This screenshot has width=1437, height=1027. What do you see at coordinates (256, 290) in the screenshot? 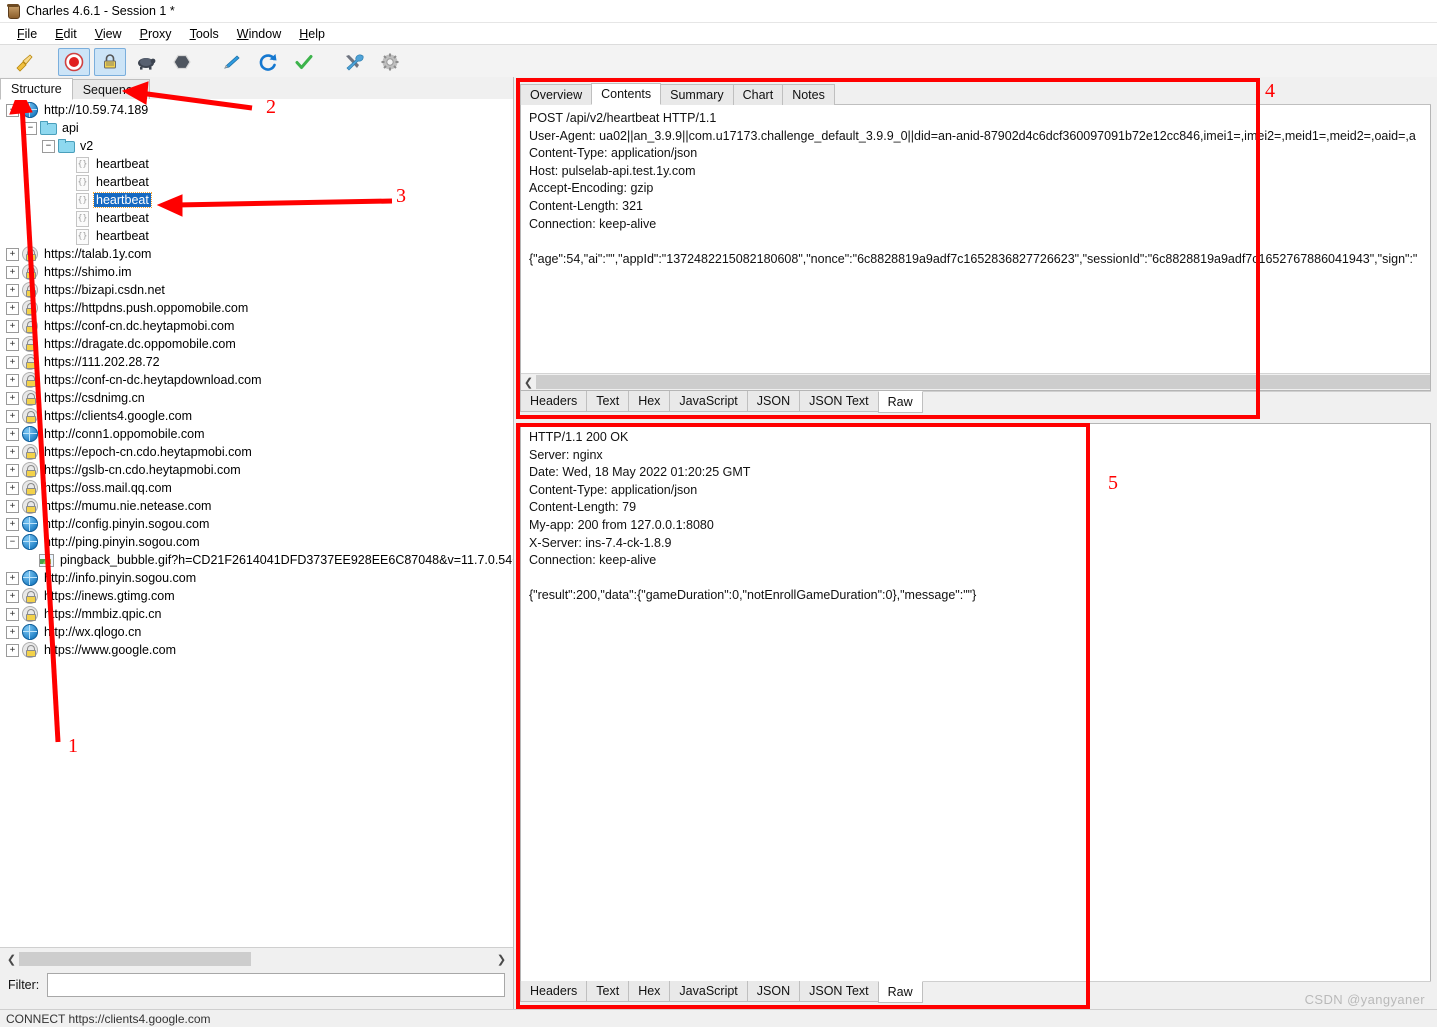
I see `tree-row: + https://bizapi.csdn.net` at bounding box center [256, 290].